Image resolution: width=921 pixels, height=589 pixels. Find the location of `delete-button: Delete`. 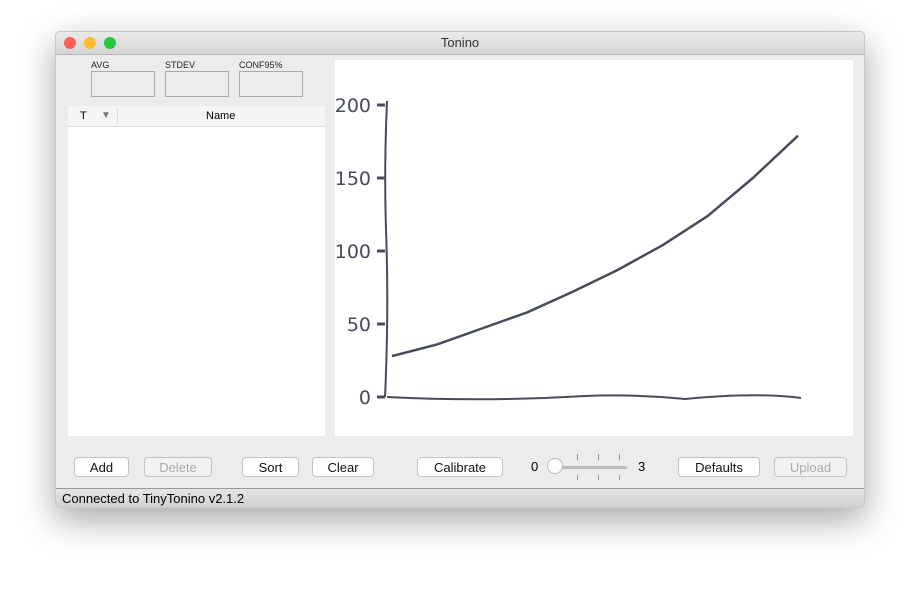

delete-button: Delete is located at coordinates (178, 467).